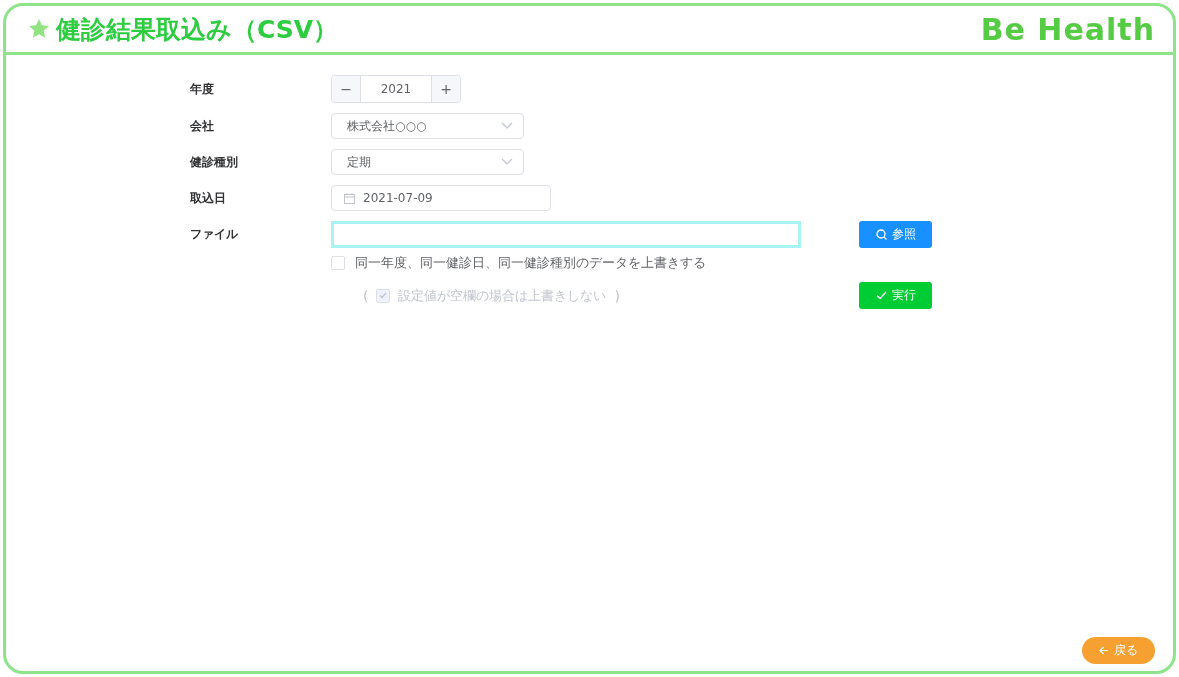  Describe the element at coordinates (895, 234) in the screenshot. I see `browse-button: 参照` at that location.